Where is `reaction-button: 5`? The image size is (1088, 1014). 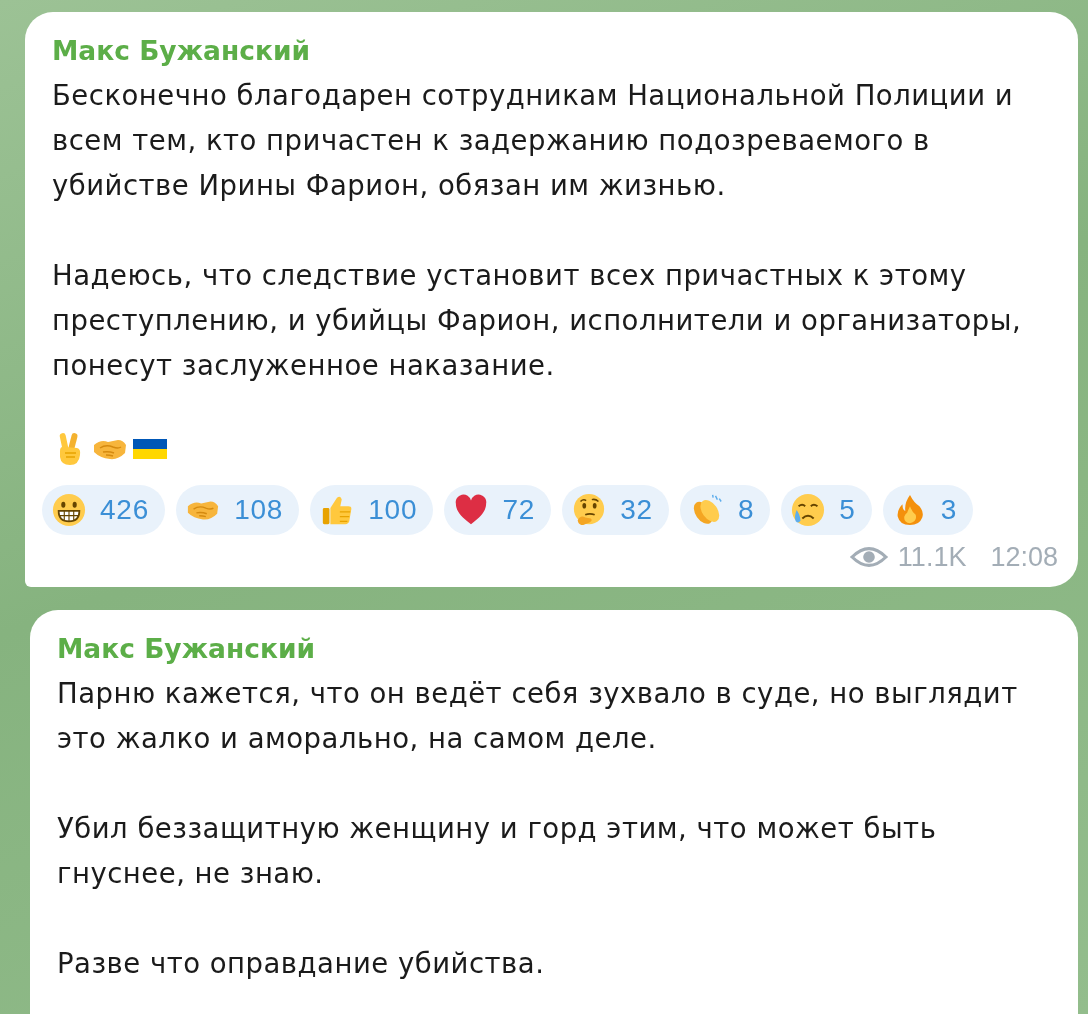
reaction-button: 5 is located at coordinates (826, 510).